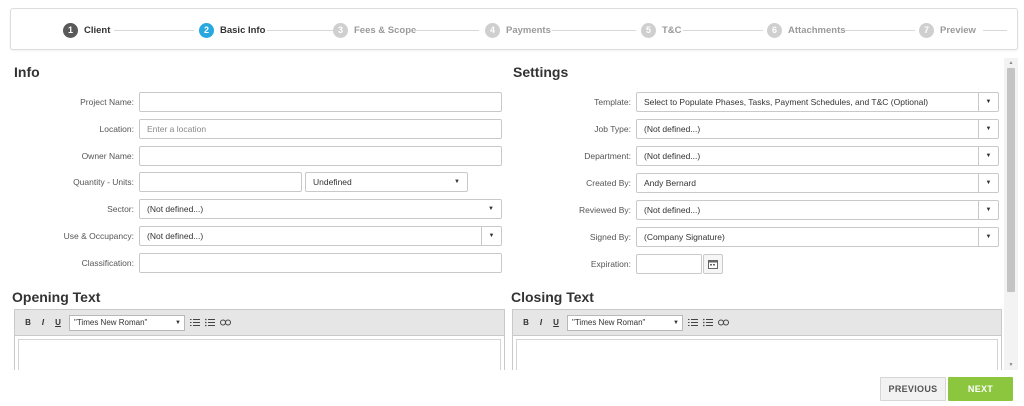 This screenshot has width=1024, height=406. I want to click on sector-select: (Not defined...) ▼, so click(320, 209).